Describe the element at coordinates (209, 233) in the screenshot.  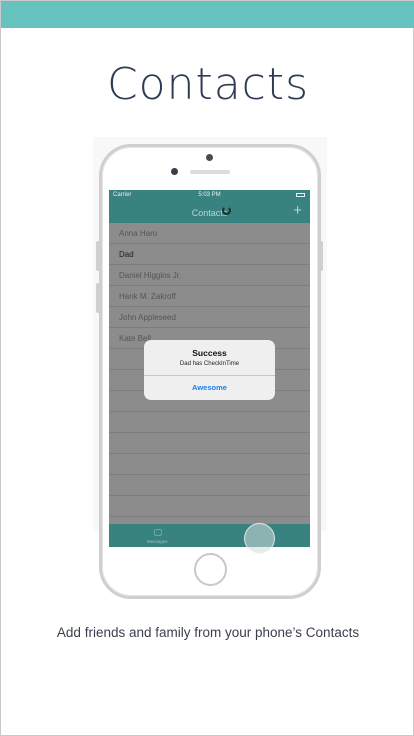
I see `contact-row: Anna Haro` at that location.